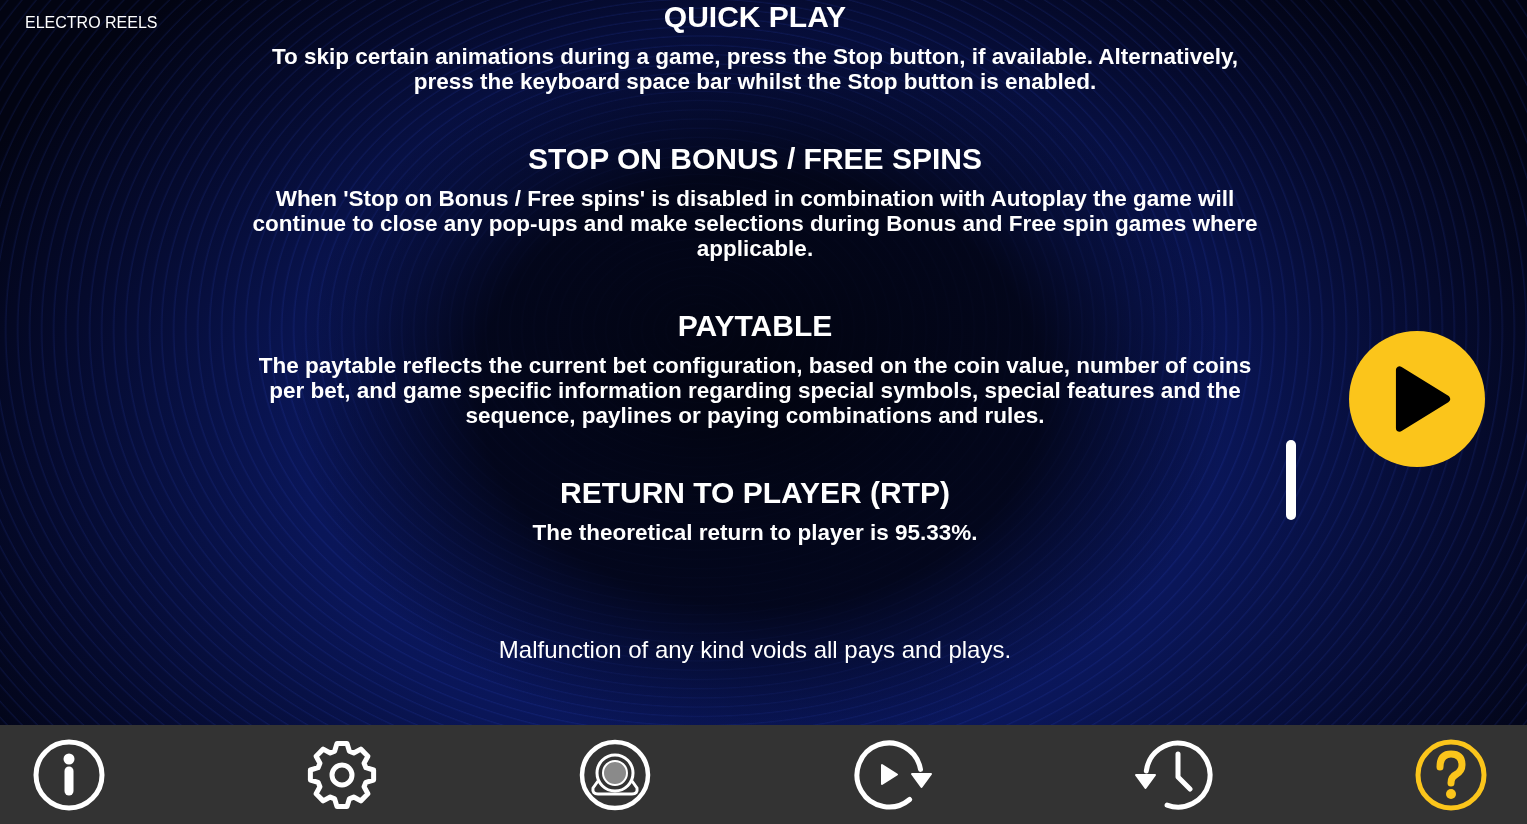 The image size is (1527, 824). I want to click on section-text: When 'Stop on Bonus / Free spins' is disabled in combination with Autoplay the game will continue to close any pop-ups and make selections during Bonus and Free spin games where applicable., so click(755, 223).